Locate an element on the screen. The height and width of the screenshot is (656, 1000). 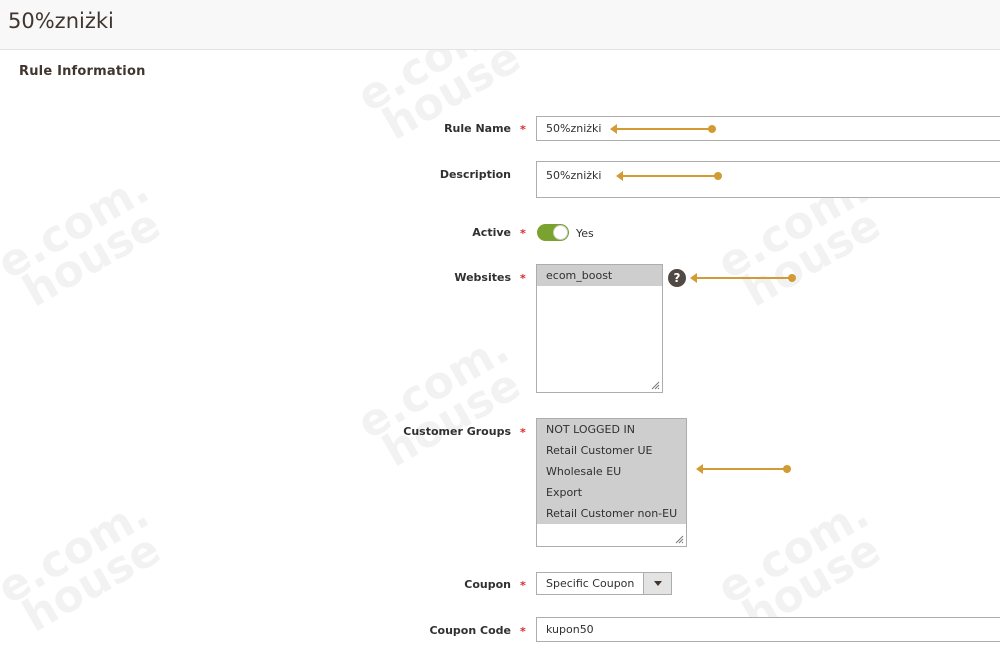
rule-name-input: 50%zniżki is located at coordinates (768, 128).